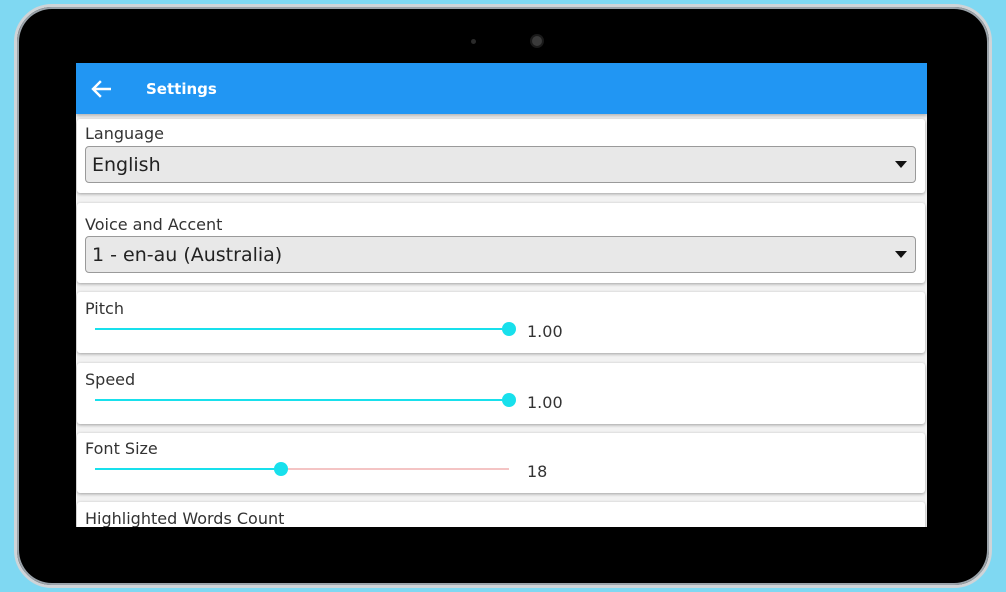 The width and height of the screenshot is (1006, 592). I want to click on speed-slider, so click(305, 400).